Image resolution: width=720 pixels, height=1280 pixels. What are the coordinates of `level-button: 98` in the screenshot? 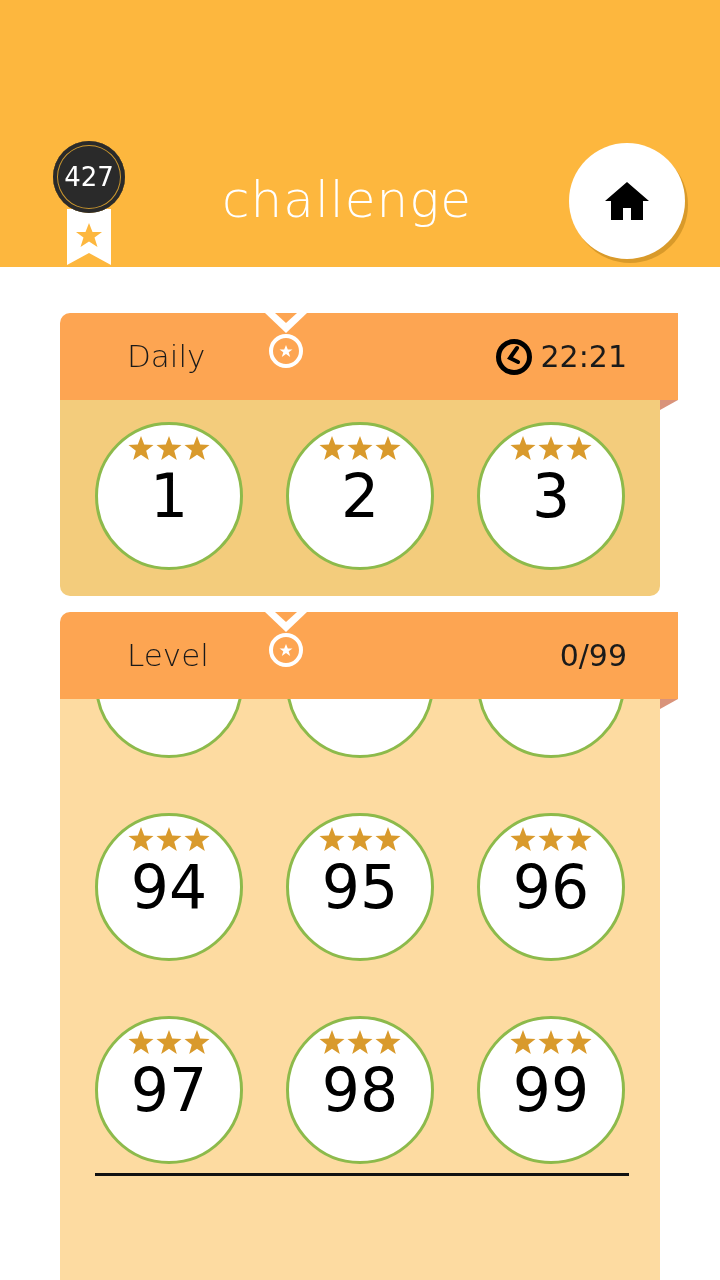 It's located at (360, 1090).